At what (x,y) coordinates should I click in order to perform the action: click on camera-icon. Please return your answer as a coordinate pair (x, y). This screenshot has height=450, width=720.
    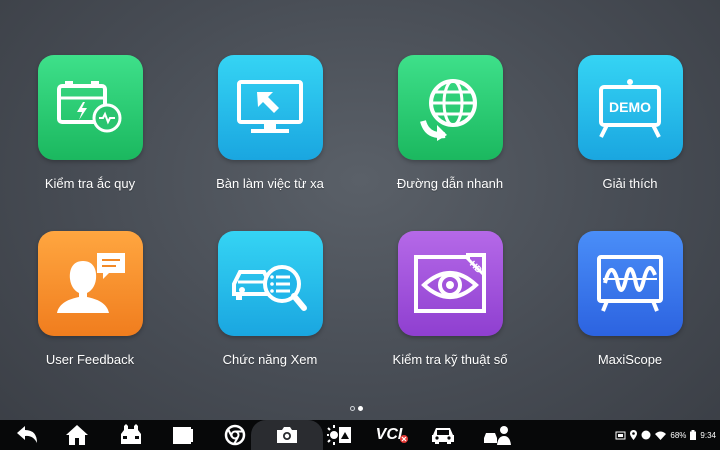
    Looking at the image, I should click on (287, 435).